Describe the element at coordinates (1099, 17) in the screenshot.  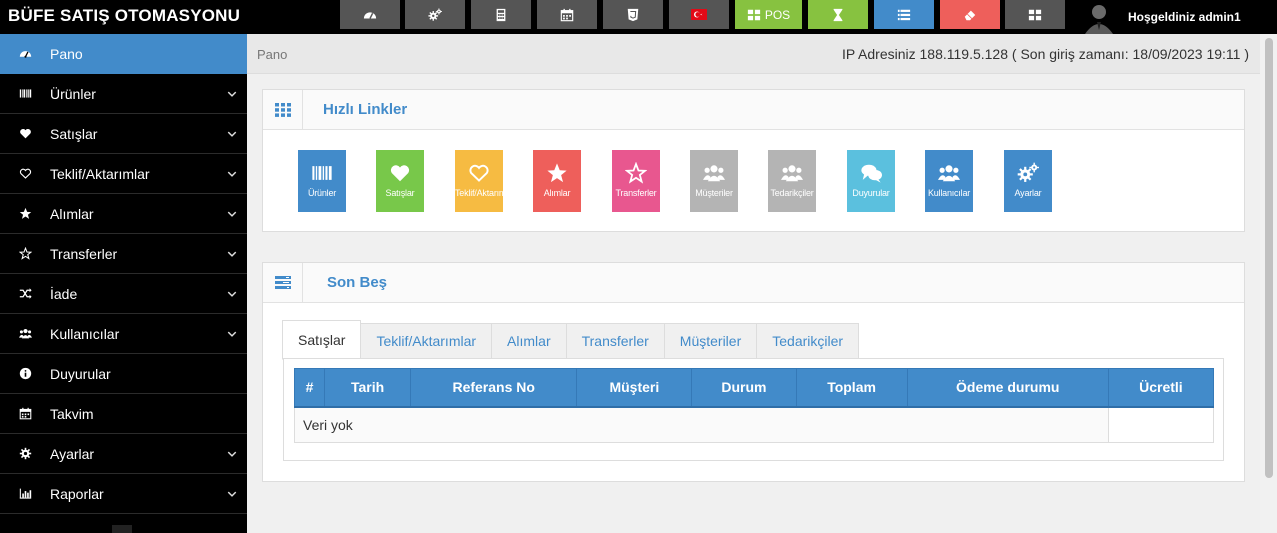
I see `user-avatar` at that location.